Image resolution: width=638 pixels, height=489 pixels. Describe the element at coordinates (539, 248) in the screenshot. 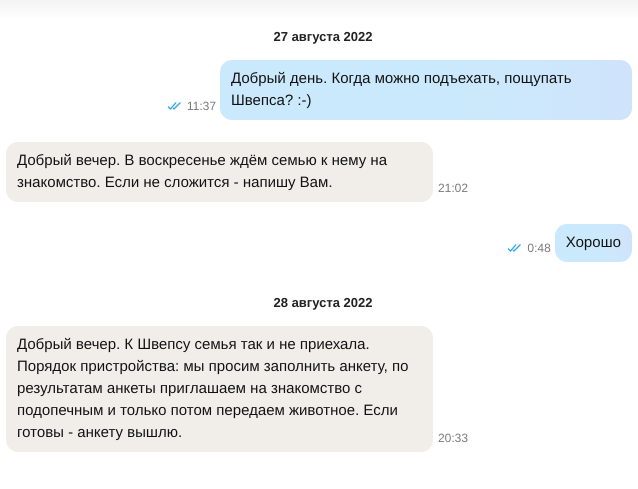

I see `message-time: 0:48` at that location.